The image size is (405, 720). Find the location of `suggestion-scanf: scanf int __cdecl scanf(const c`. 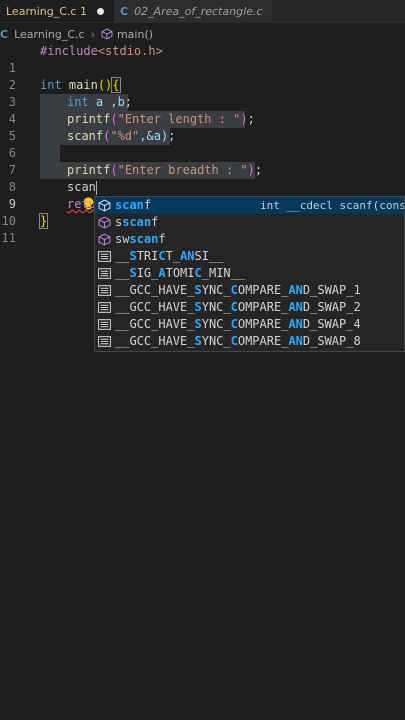

suggestion-scanf: scanf int __cdecl scanf(const c is located at coordinates (249, 205).